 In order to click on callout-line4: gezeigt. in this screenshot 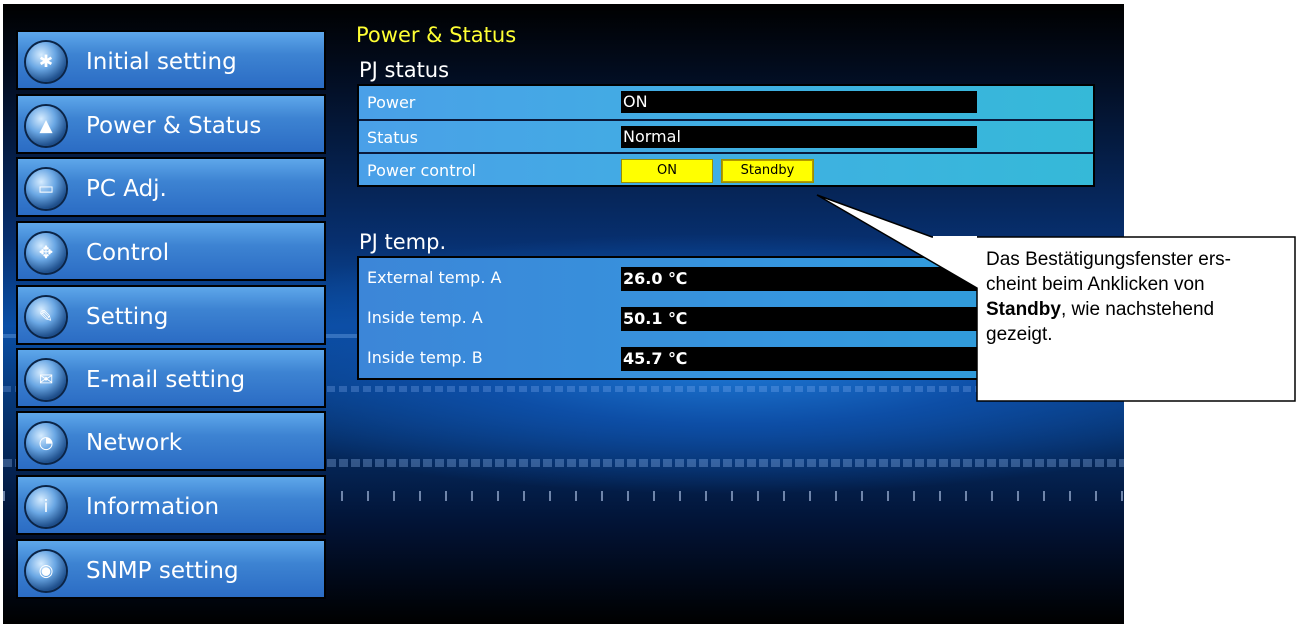, I will do `click(1019, 334)`.